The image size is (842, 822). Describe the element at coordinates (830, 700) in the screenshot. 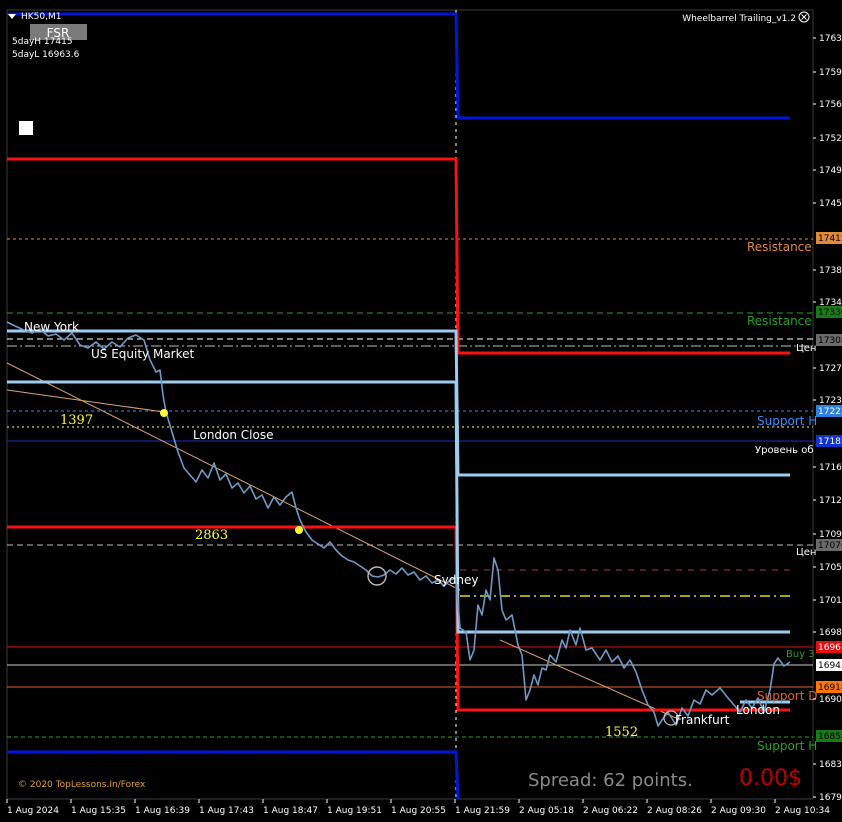

I see `price-tick-label: 16907` at that location.